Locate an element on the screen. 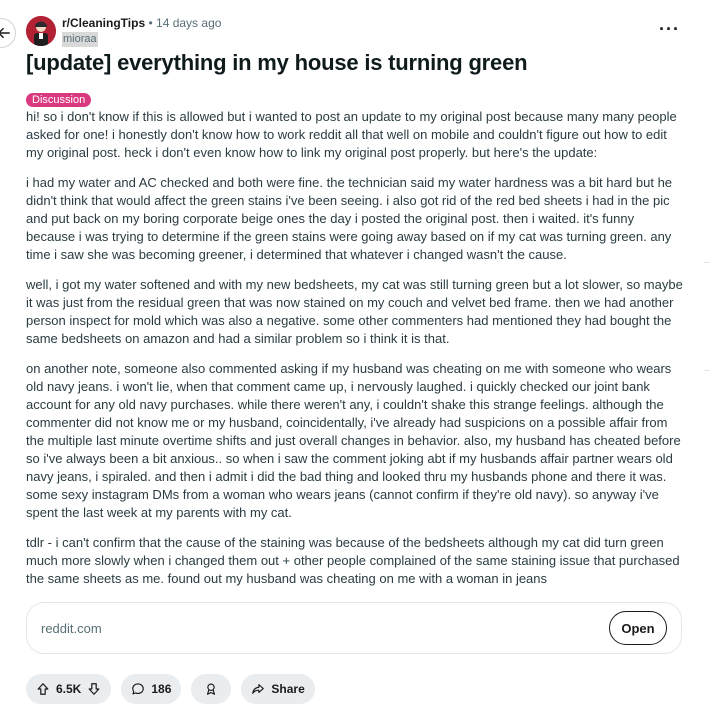  back-button is located at coordinates (8, 33).